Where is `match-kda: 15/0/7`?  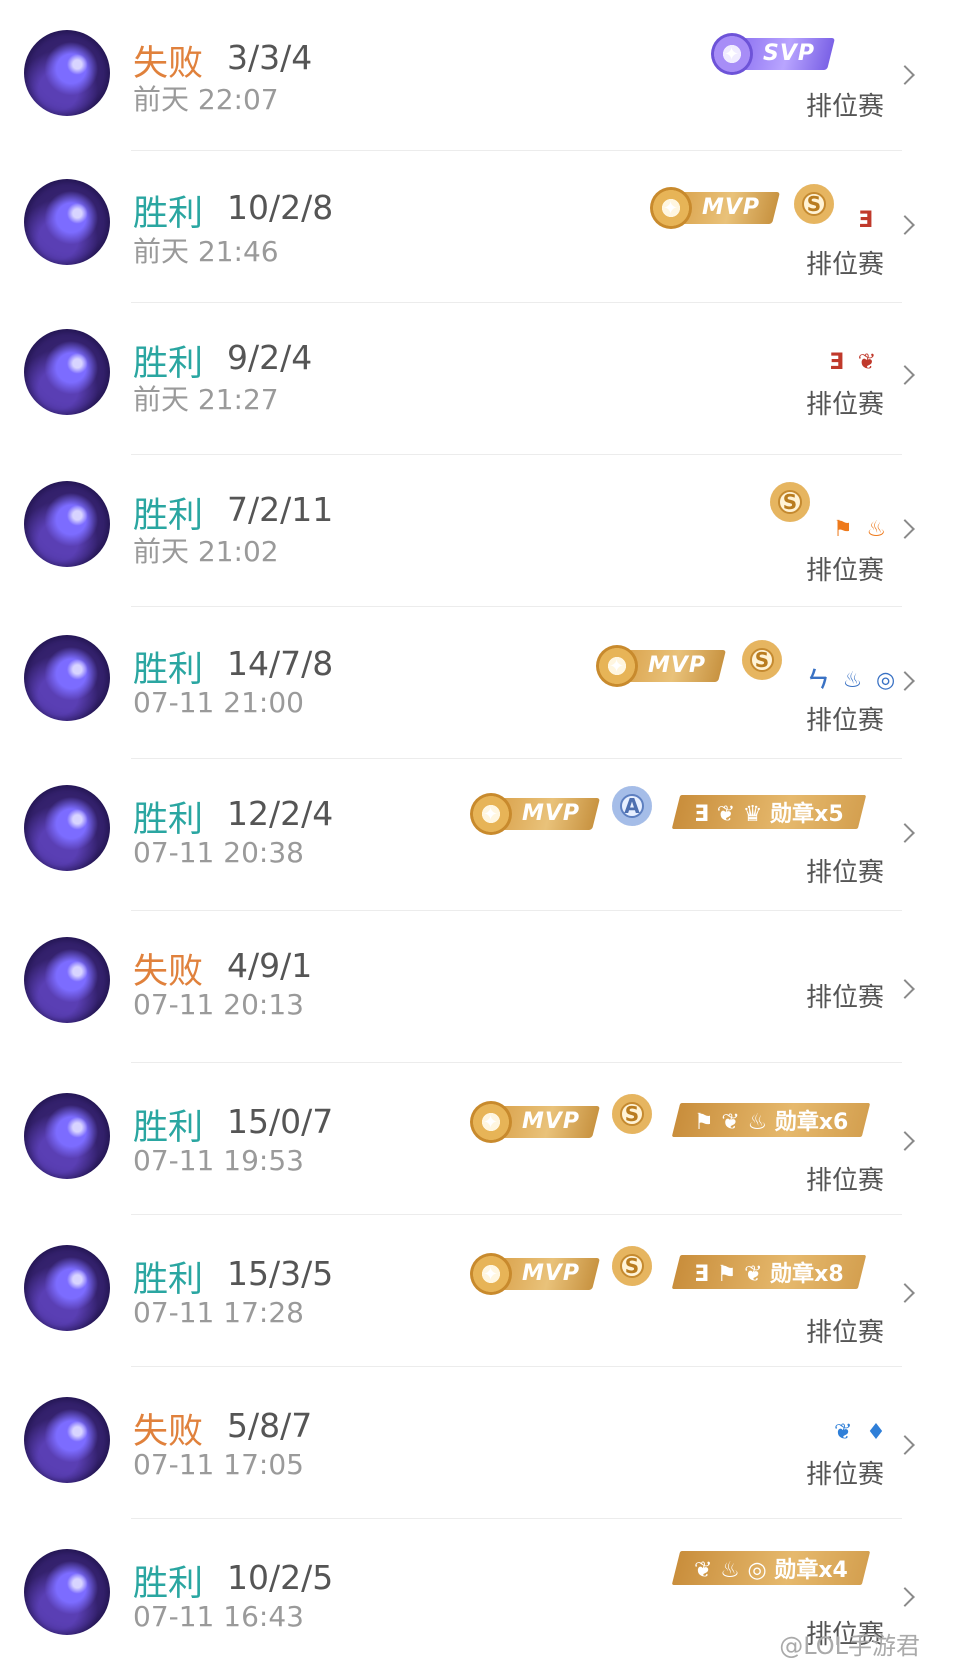 match-kda: 15/0/7 is located at coordinates (280, 1121).